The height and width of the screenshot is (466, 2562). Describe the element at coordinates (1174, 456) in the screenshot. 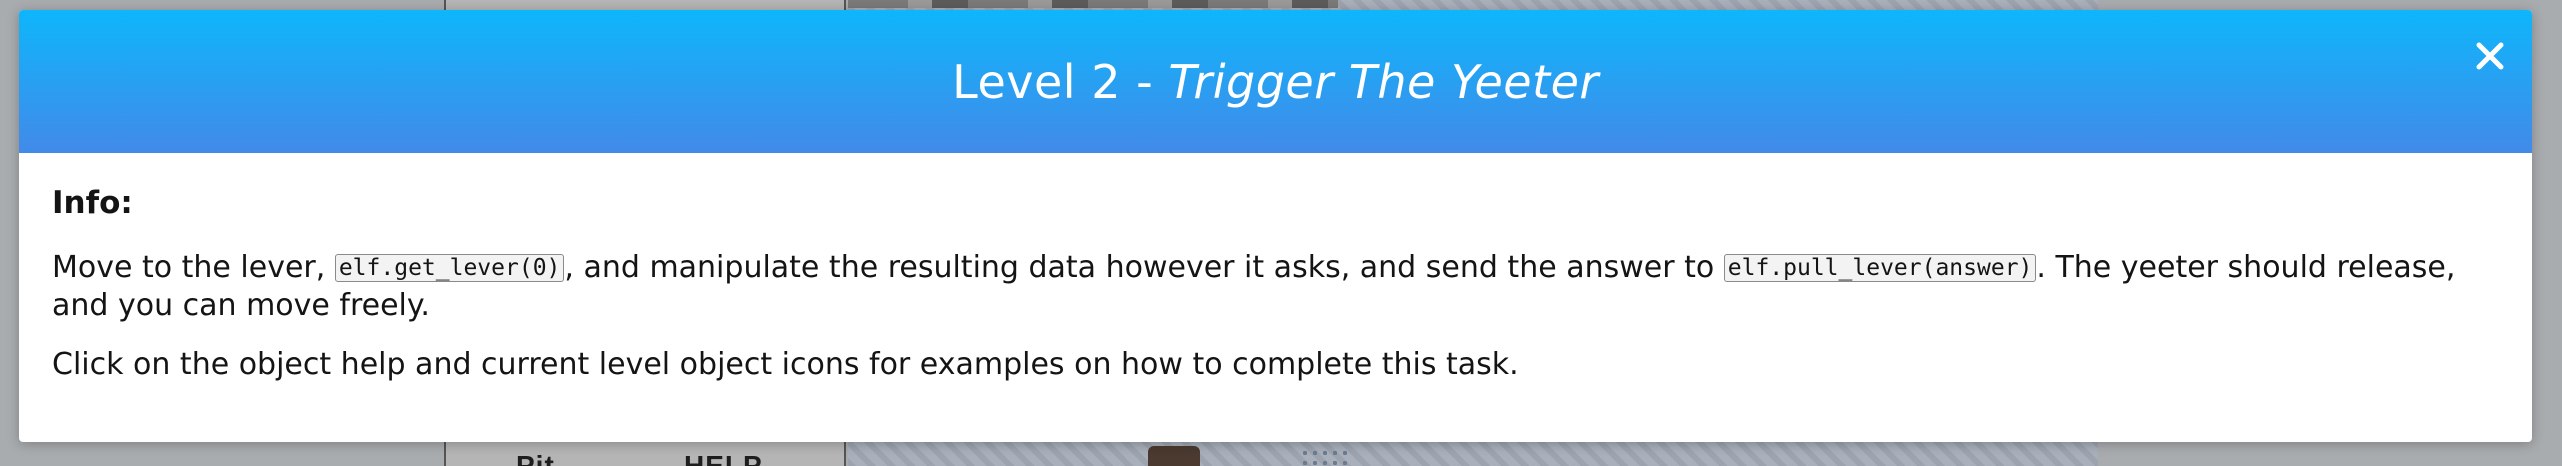

I see `elf-sprite` at that location.